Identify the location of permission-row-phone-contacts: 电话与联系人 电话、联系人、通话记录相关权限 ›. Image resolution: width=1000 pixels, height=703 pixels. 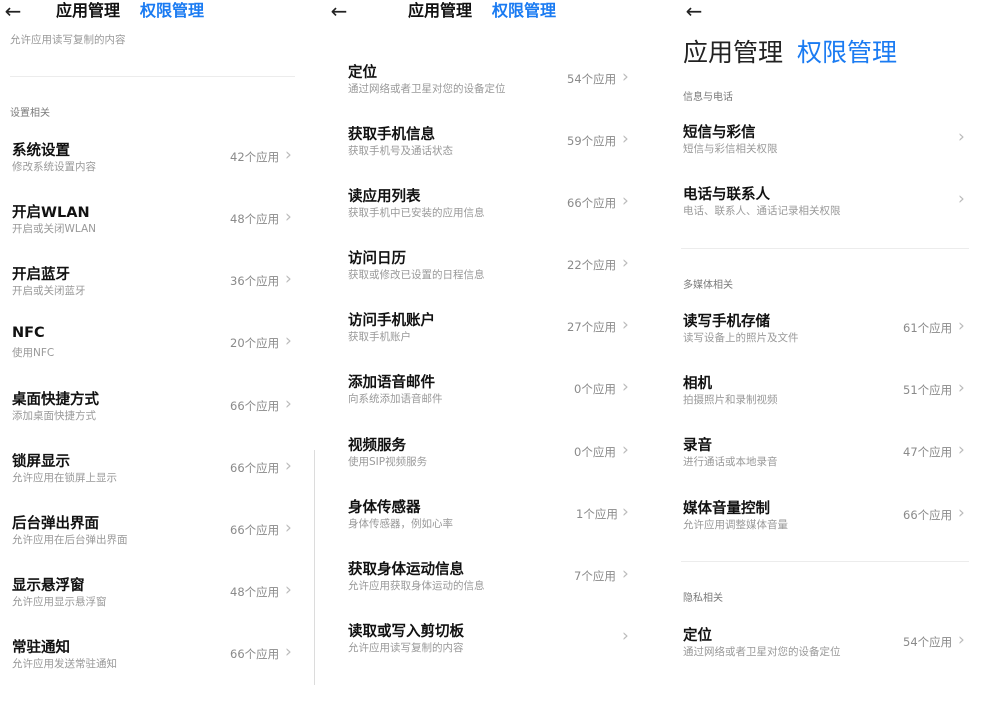
(832, 213).